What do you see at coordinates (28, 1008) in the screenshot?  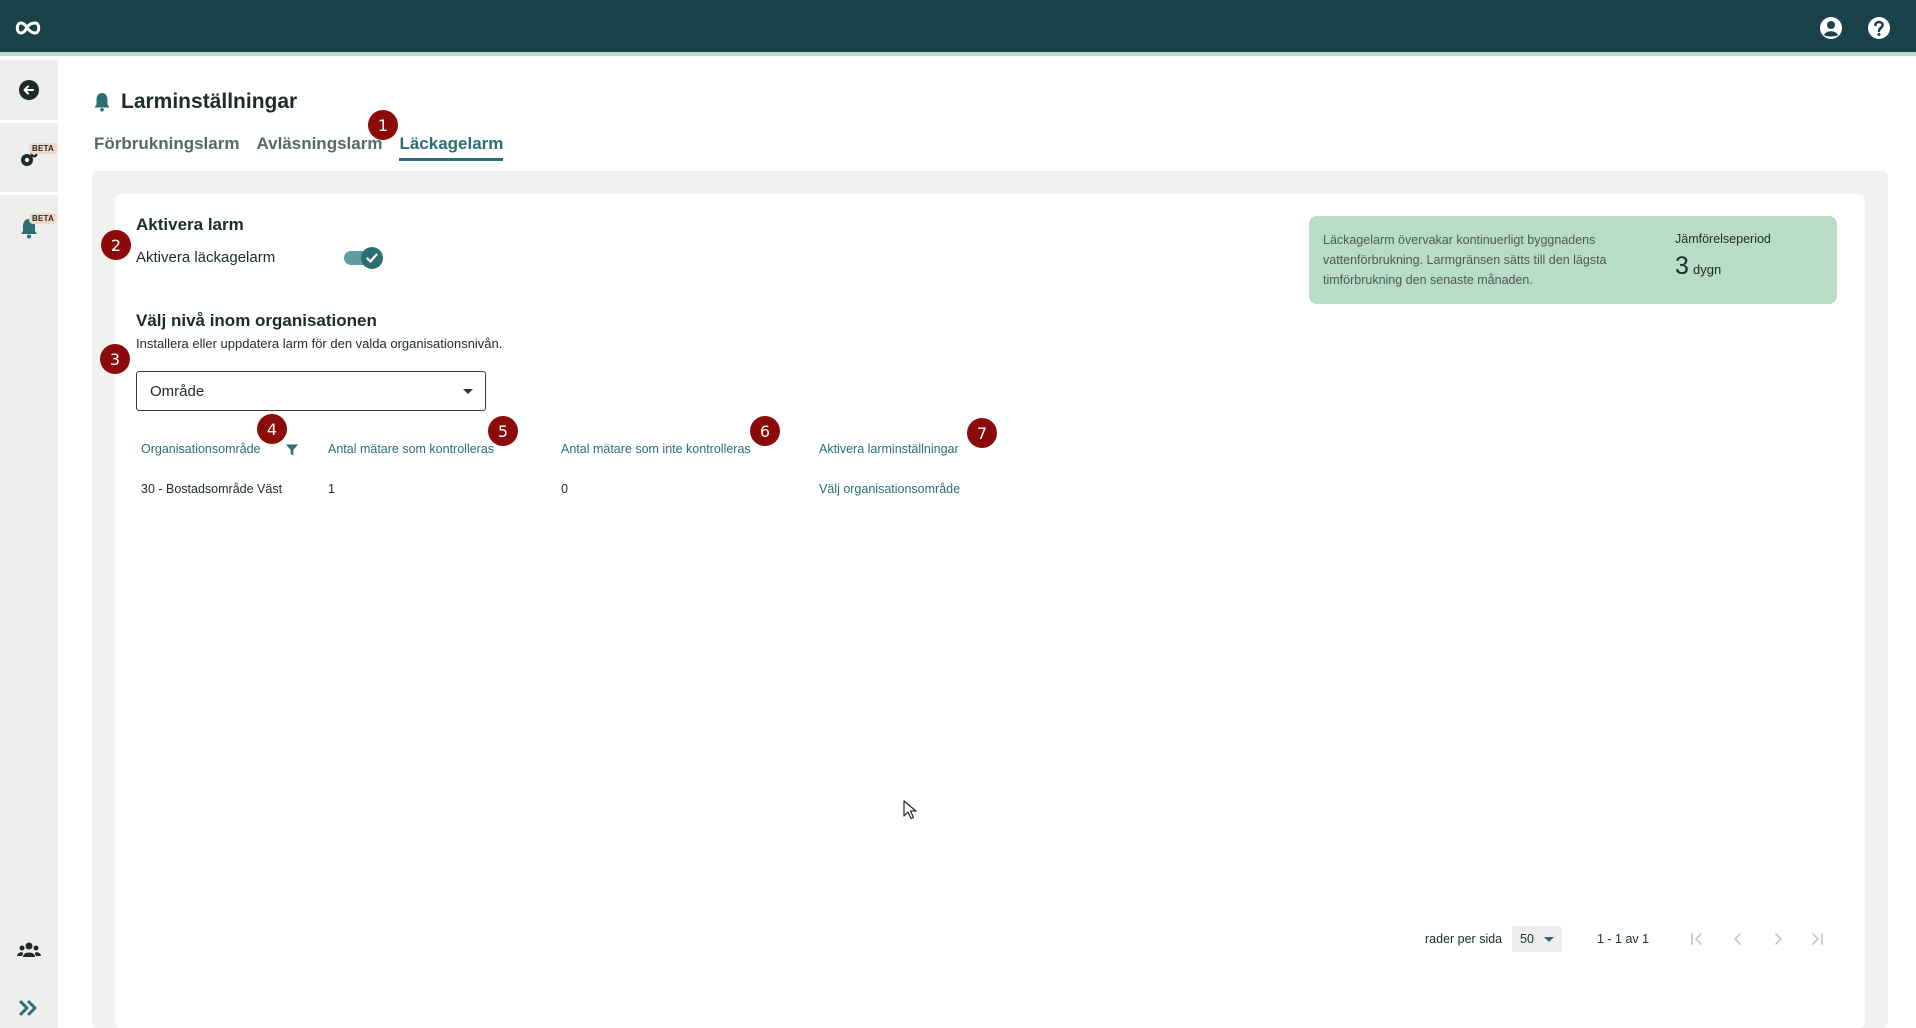 I see `double-chevron-right-icon` at bounding box center [28, 1008].